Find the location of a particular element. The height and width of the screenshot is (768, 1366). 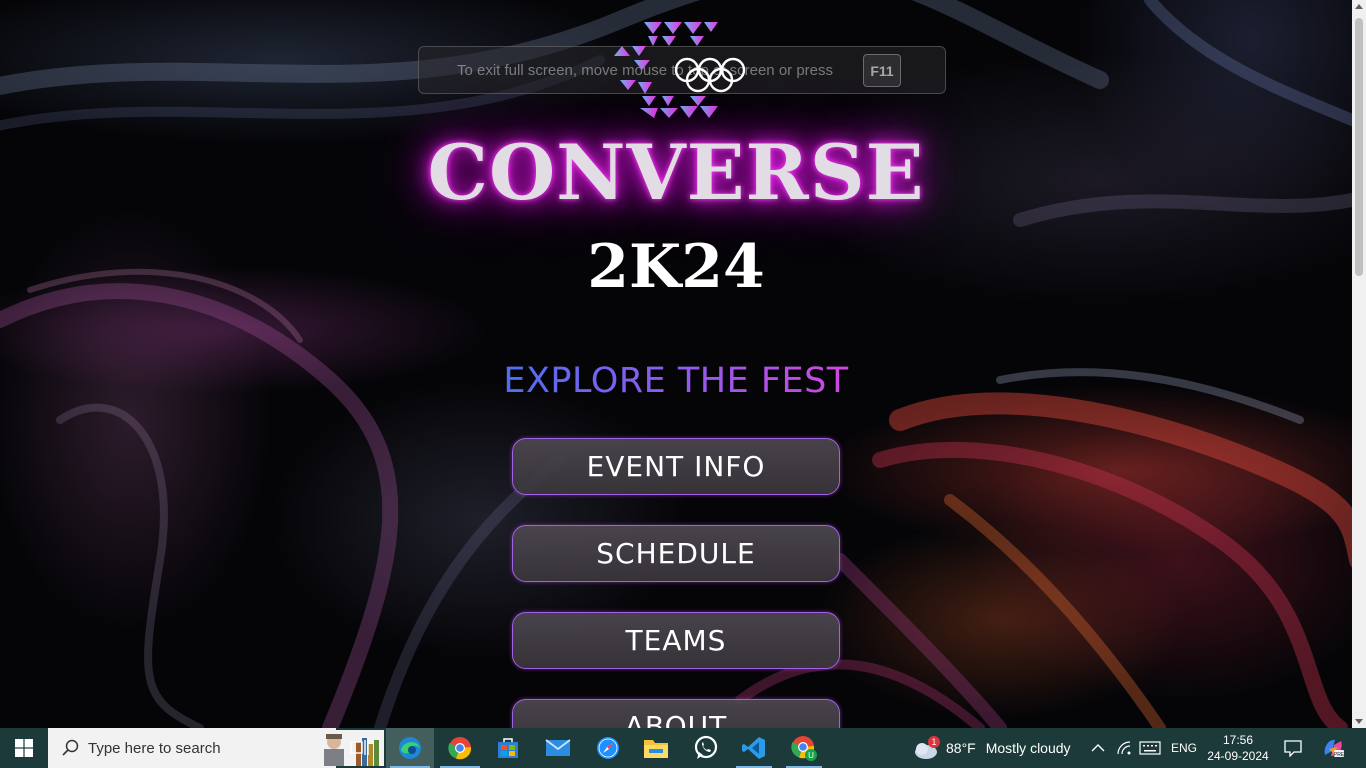

scrollbar-thumb is located at coordinates (1359, 147).